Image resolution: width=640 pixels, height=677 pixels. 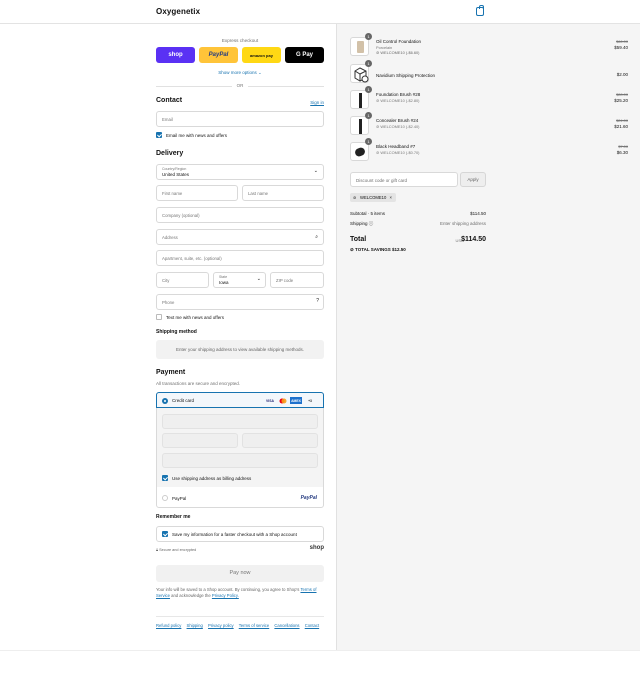 What do you see at coordinates (621, 126) in the screenshot?
I see `discounted-price: $21.60` at bounding box center [621, 126].